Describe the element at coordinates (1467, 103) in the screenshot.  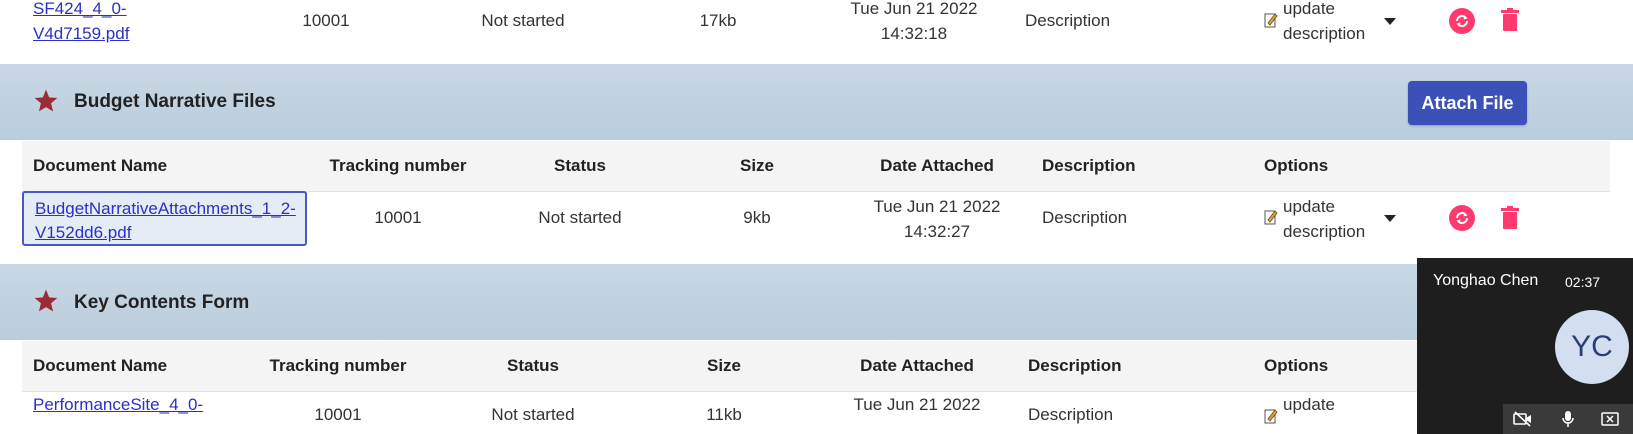
I see `attach-file-button: Attach File` at that location.